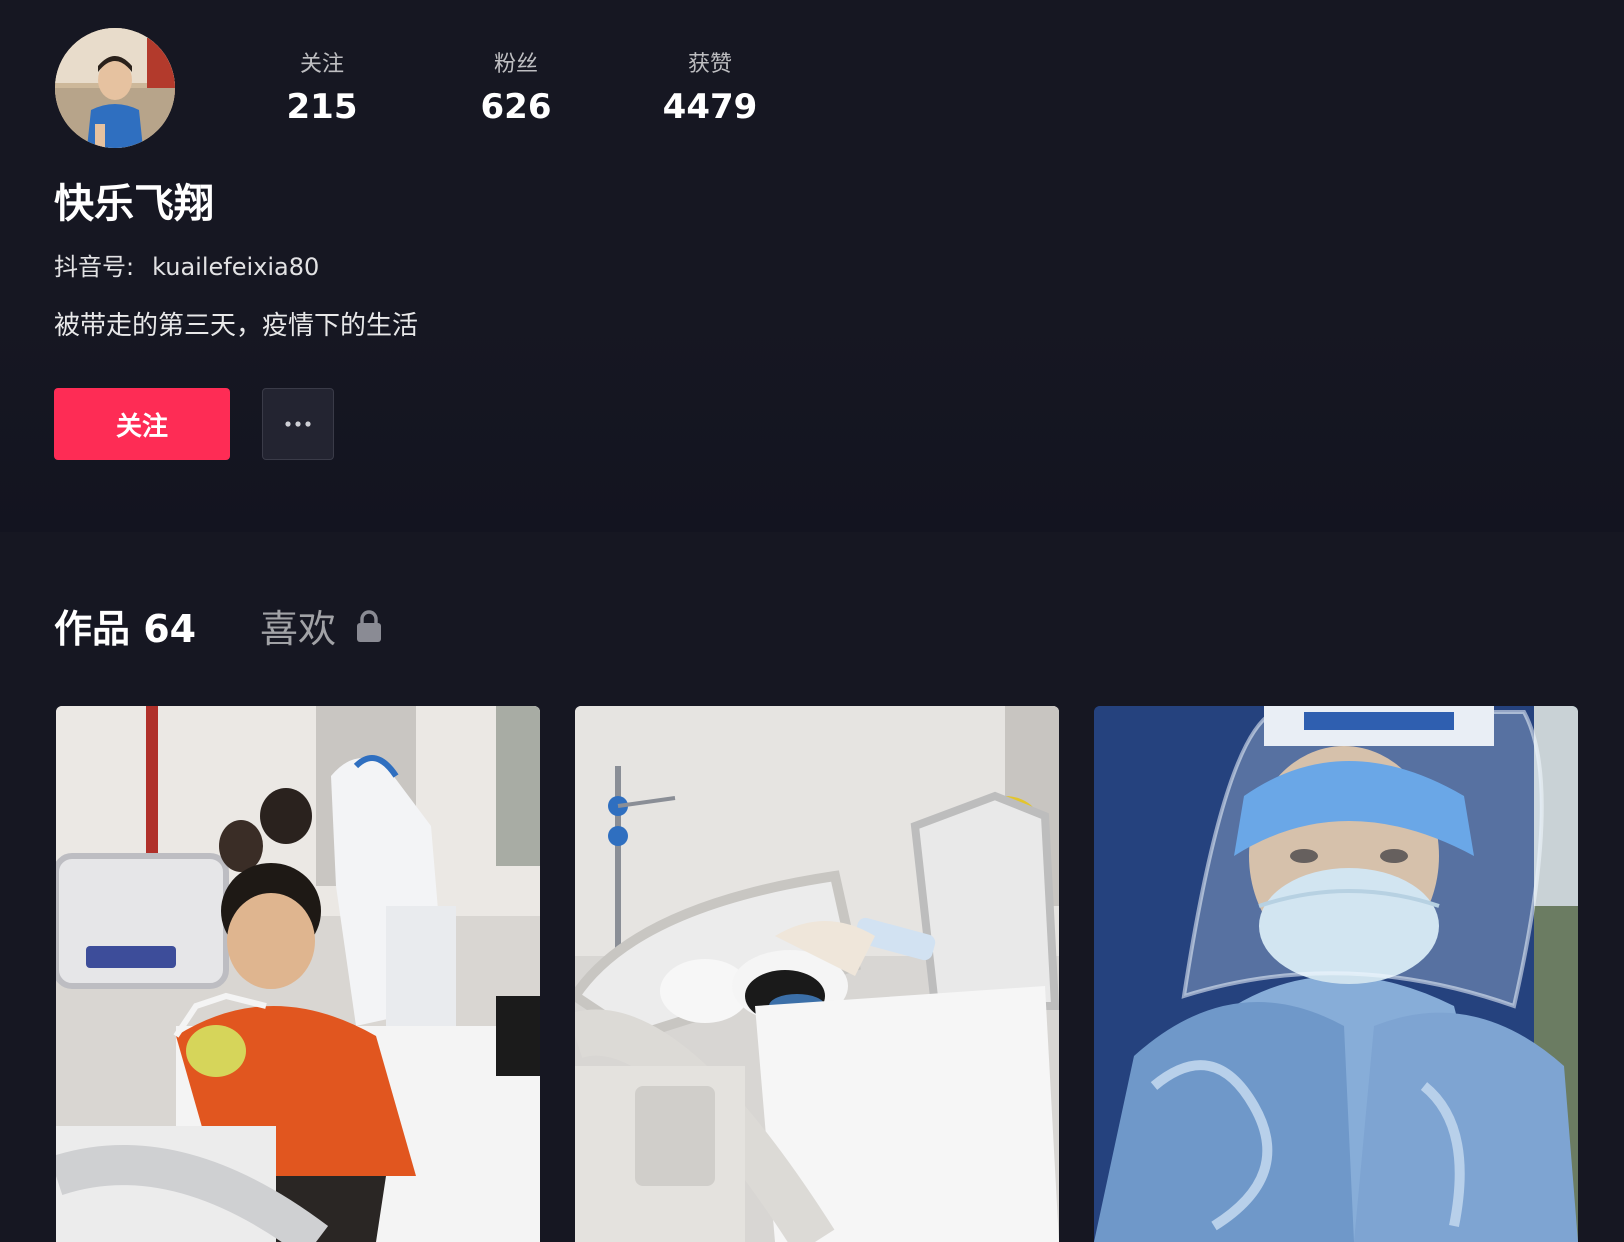 The height and width of the screenshot is (1242, 1624). I want to click on nickname: 快乐飞翔, so click(134, 204).